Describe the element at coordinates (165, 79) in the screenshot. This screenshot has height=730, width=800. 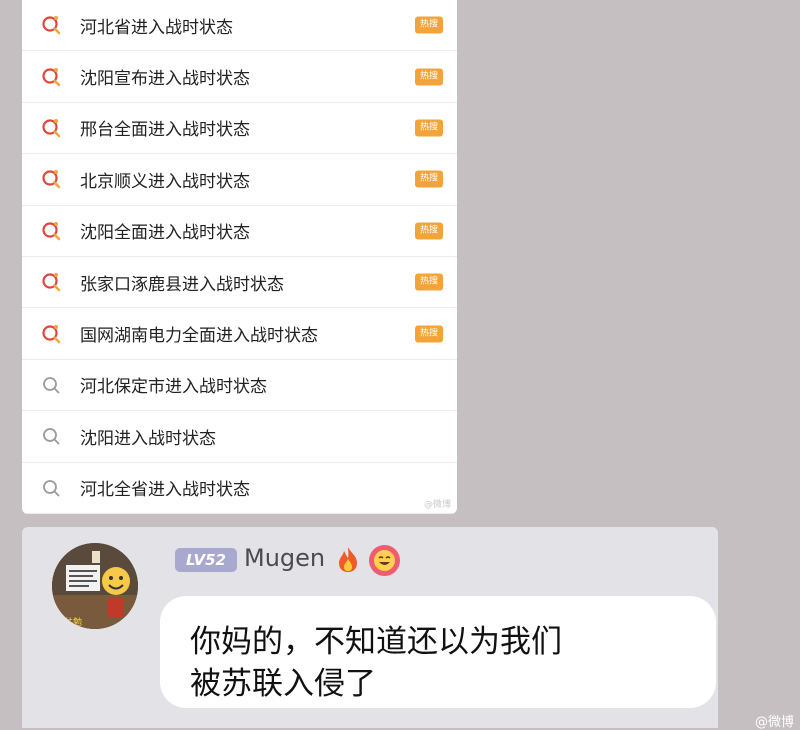
I see `suggestion-text: 沈阳宣布进入战时状态` at that location.